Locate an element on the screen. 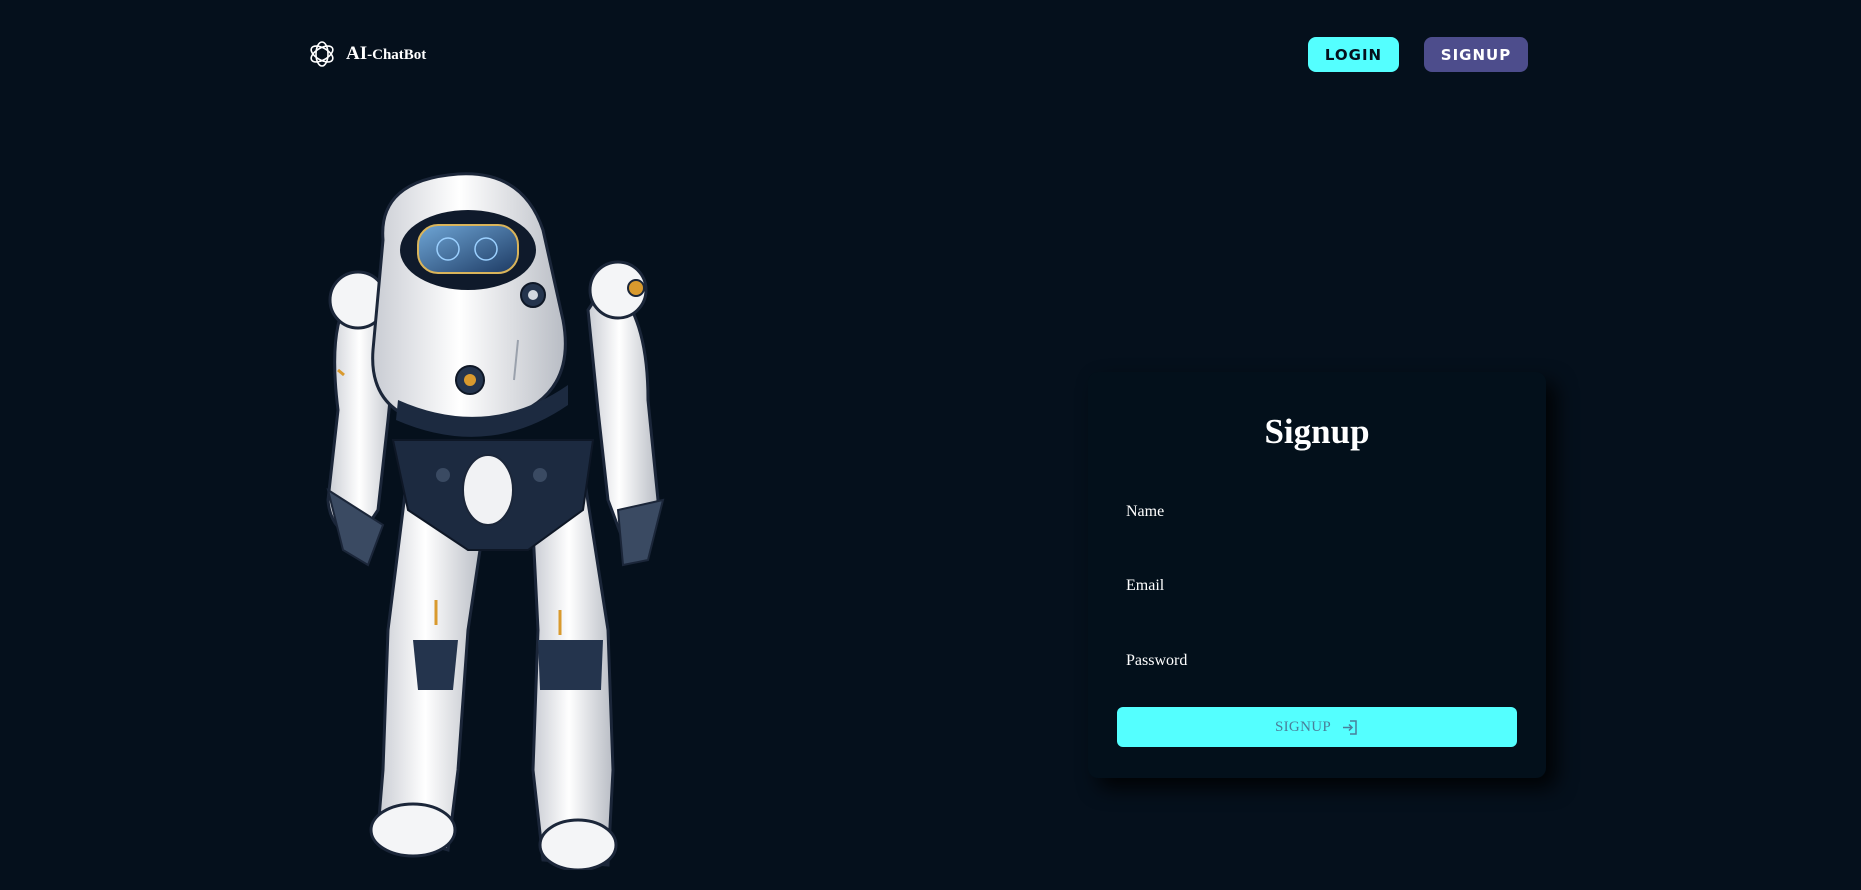  email-input is located at coordinates (1317, 591).